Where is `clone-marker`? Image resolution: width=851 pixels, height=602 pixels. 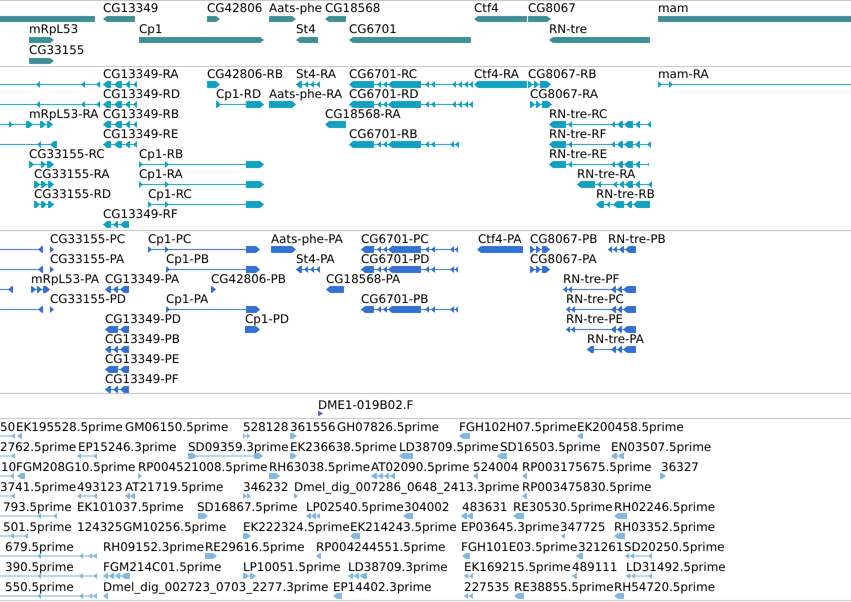
clone-marker is located at coordinates (320, 413).